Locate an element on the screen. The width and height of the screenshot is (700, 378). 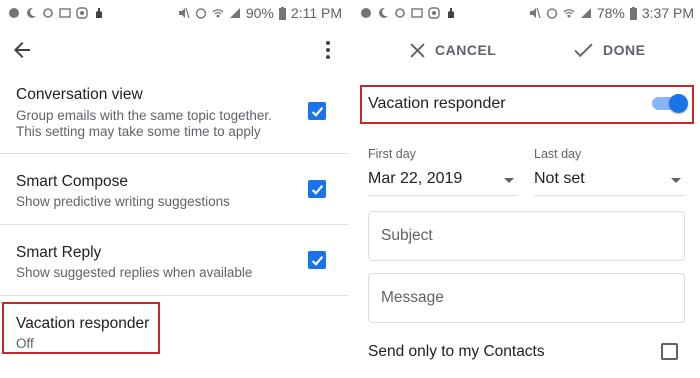
subject-placeholder: Subject is located at coordinates (407, 235).